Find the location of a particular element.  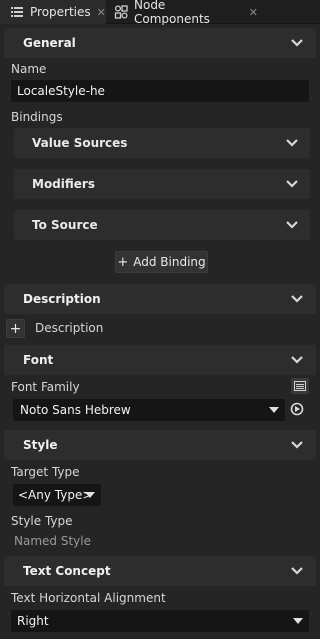

add-description-button: + is located at coordinates (15, 328).